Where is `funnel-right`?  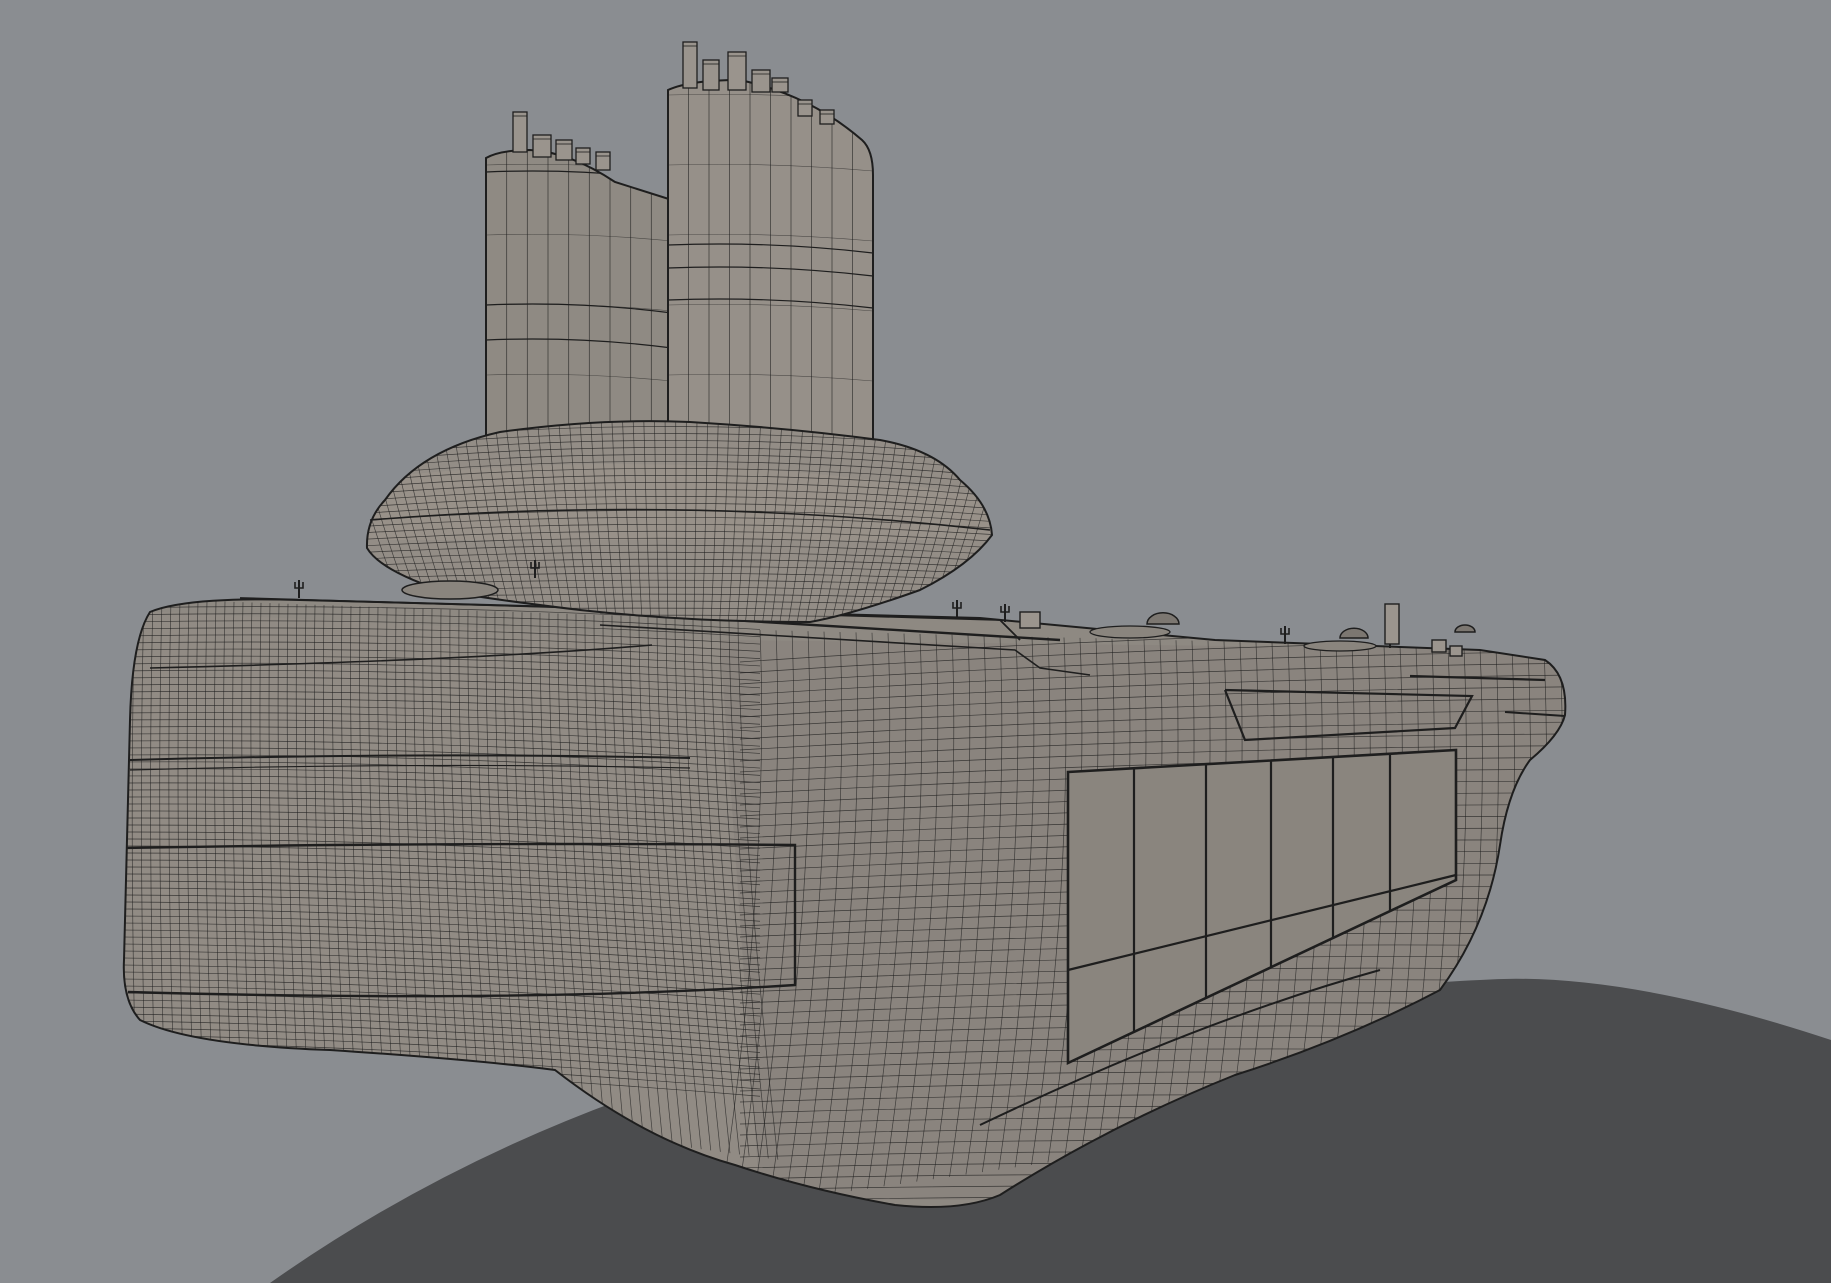
funnel-right is located at coordinates (770, 266).